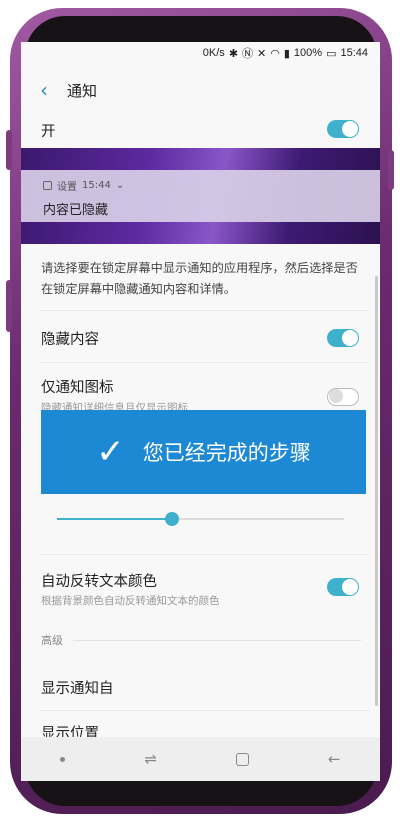  What do you see at coordinates (233, 53) in the screenshot?
I see `bluetooth-icon: ✱` at bounding box center [233, 53].